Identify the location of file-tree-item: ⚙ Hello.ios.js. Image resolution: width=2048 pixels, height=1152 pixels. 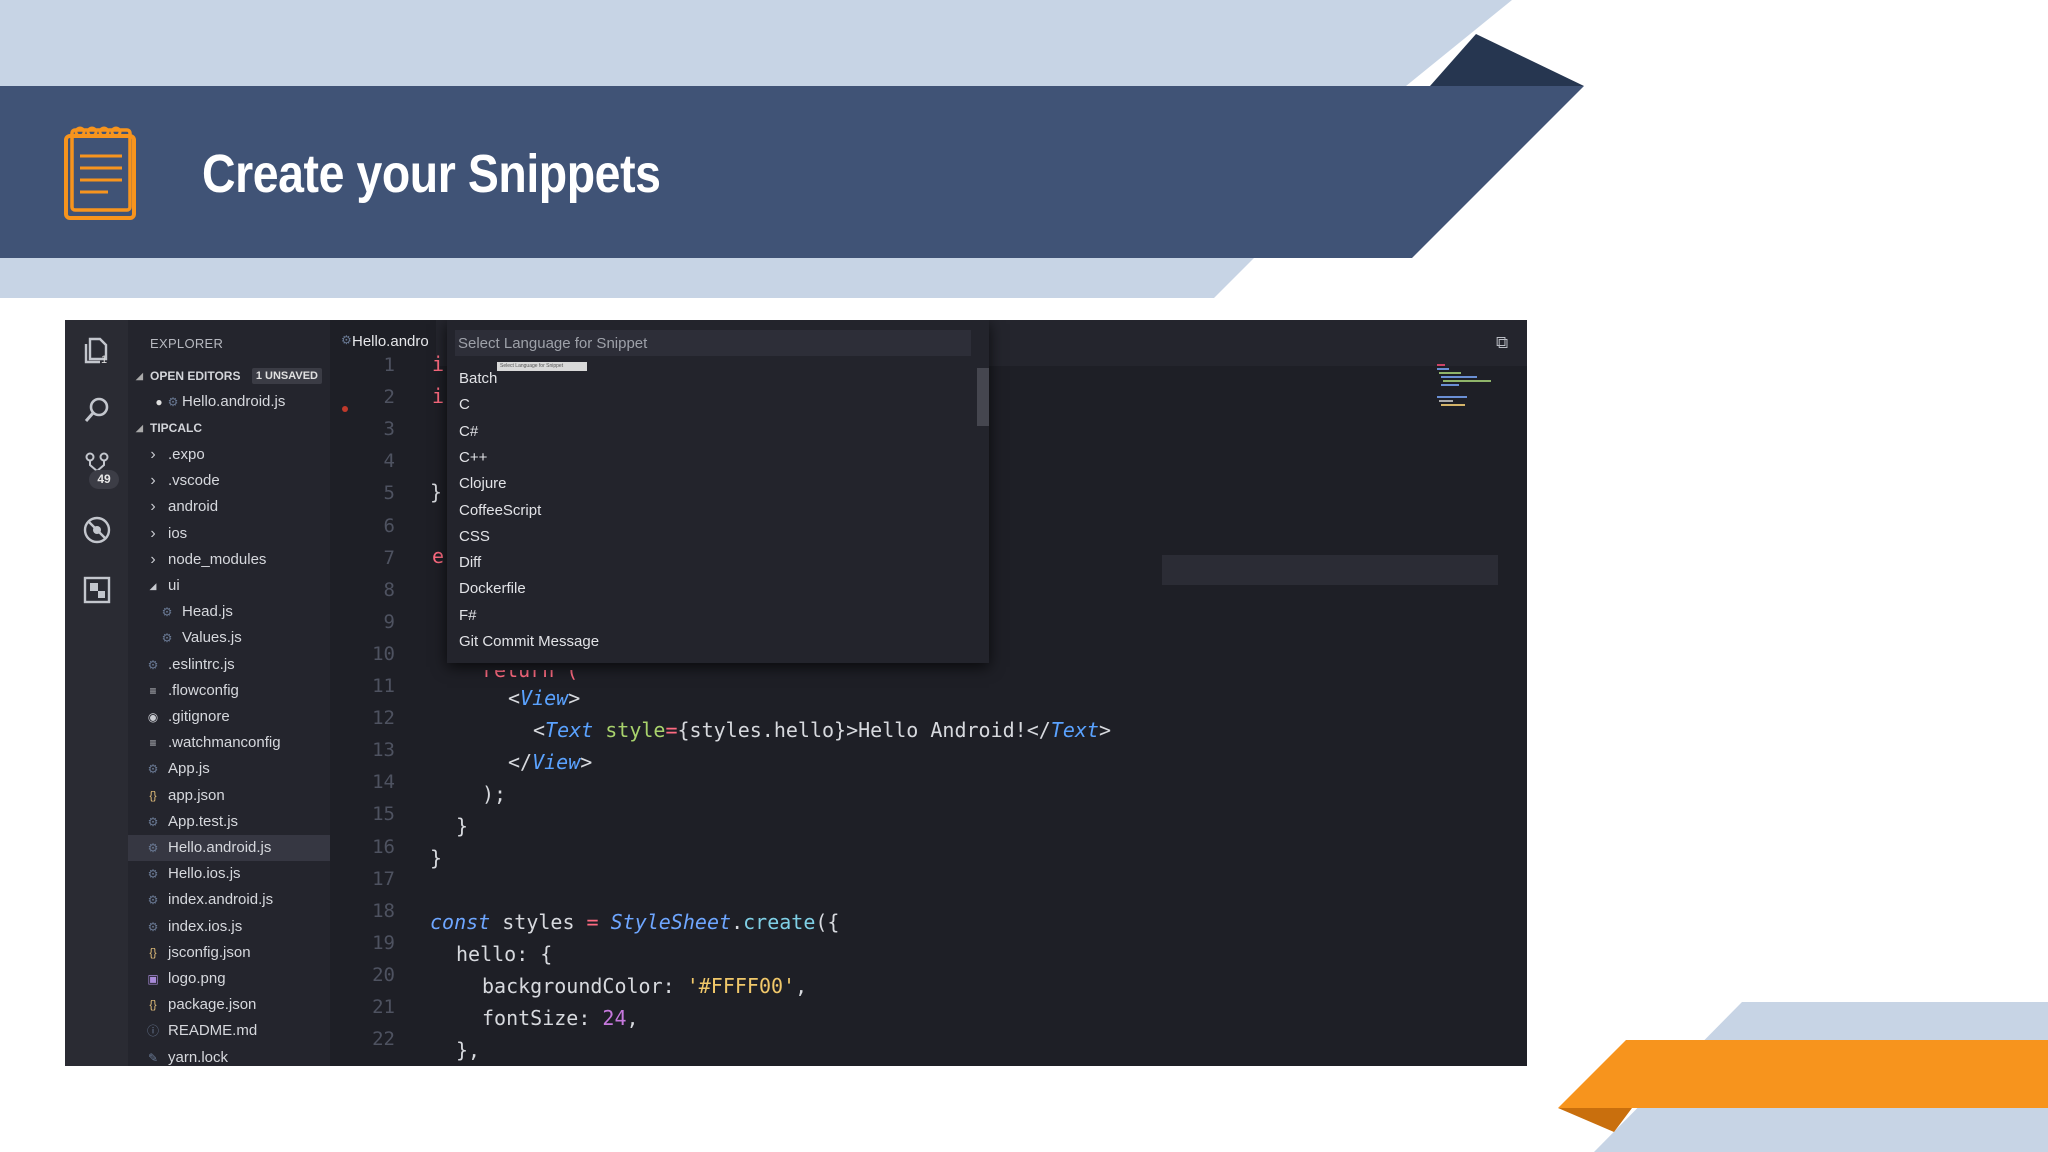
(229, 874).